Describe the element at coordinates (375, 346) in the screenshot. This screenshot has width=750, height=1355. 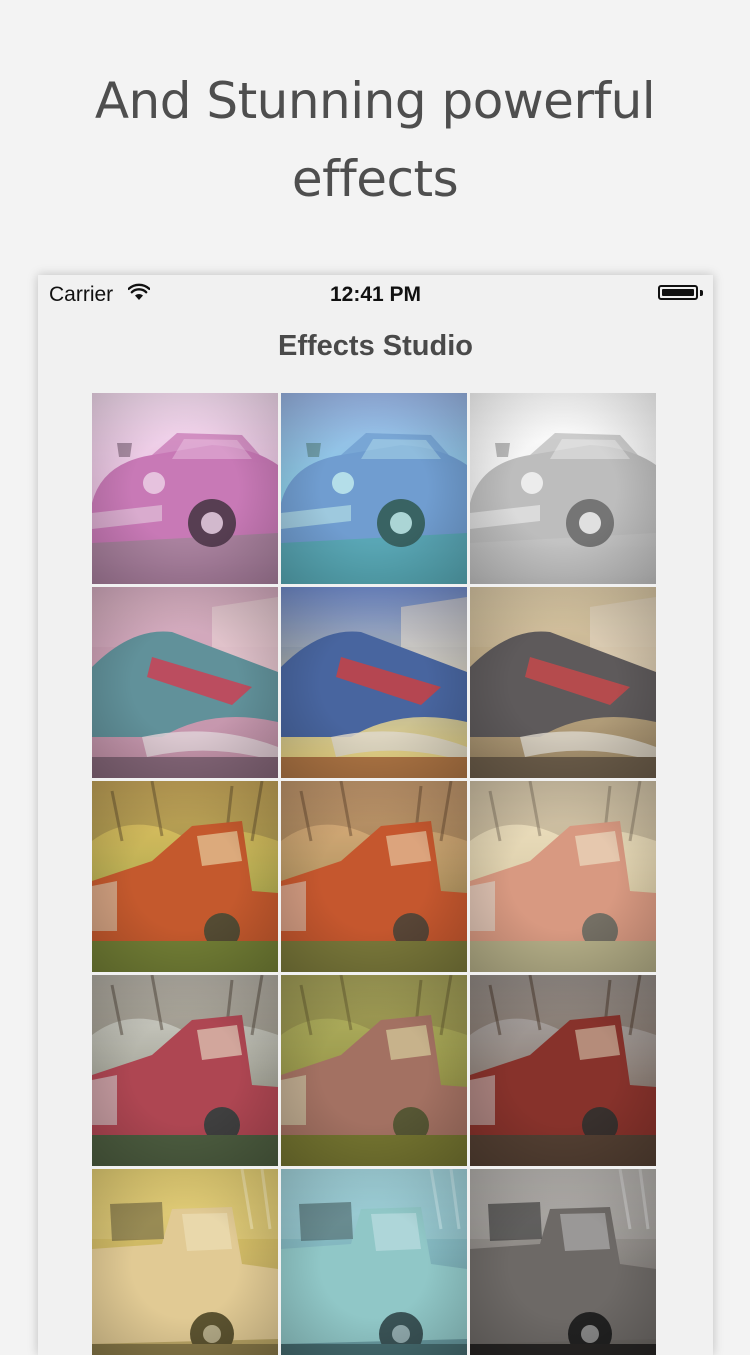
I see `nav-title: Effects Studio` at that location.